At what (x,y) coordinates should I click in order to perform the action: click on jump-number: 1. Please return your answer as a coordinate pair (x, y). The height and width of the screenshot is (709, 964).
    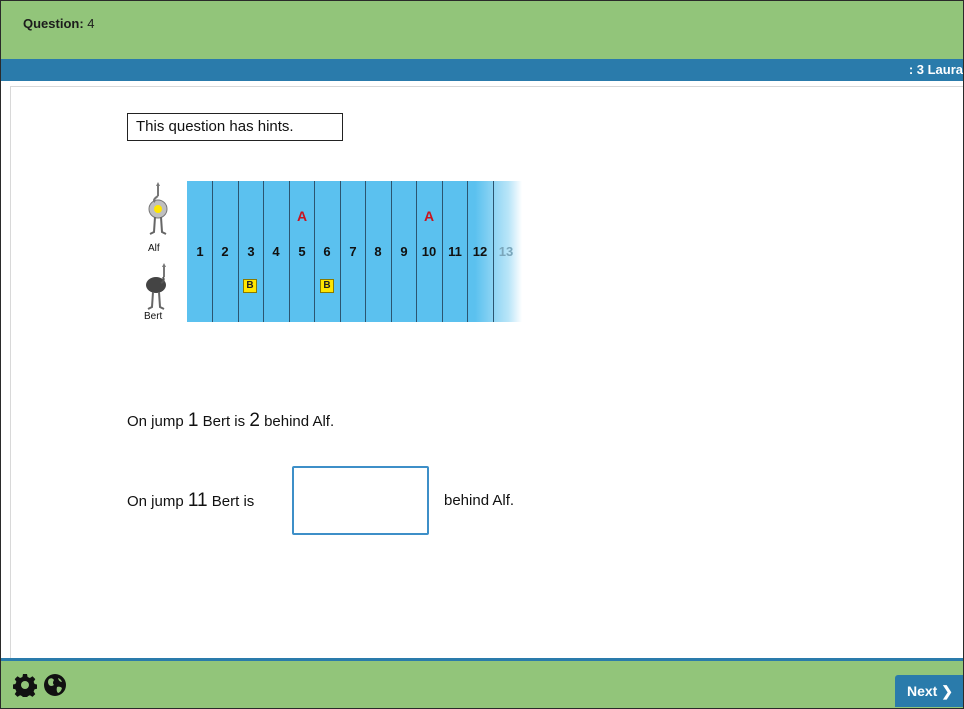
    Looking at the image, I should click on (200, 251).